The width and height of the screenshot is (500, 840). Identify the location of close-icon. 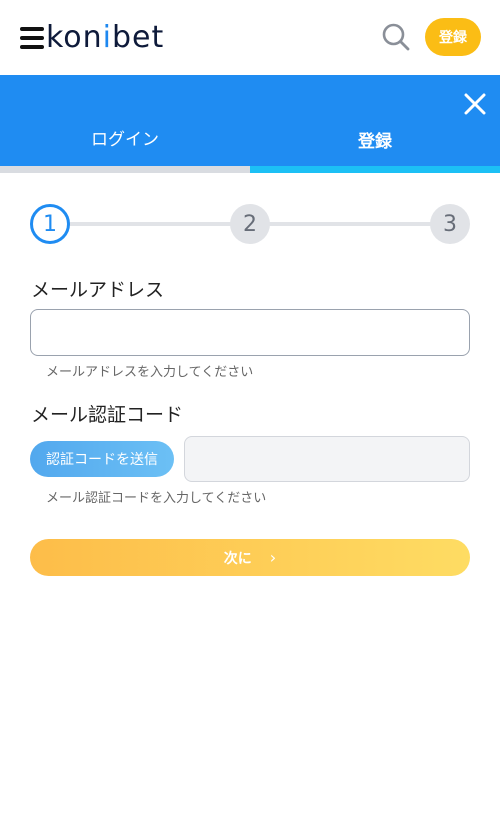
(475, 104).